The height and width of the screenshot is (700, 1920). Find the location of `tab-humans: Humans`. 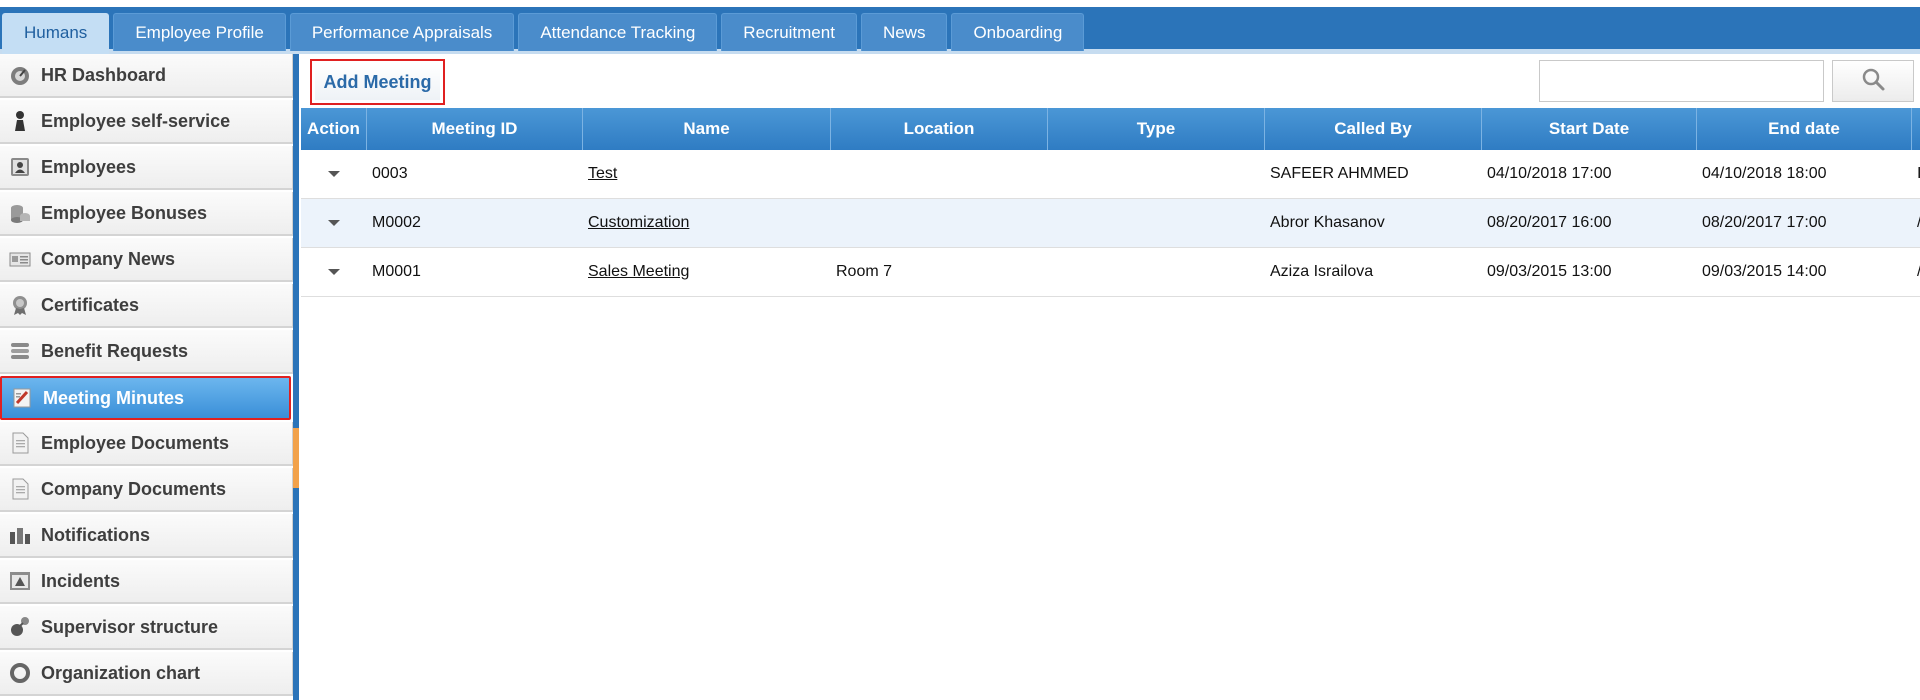

tab-humans: Humans is located at coordinates (56, 33).